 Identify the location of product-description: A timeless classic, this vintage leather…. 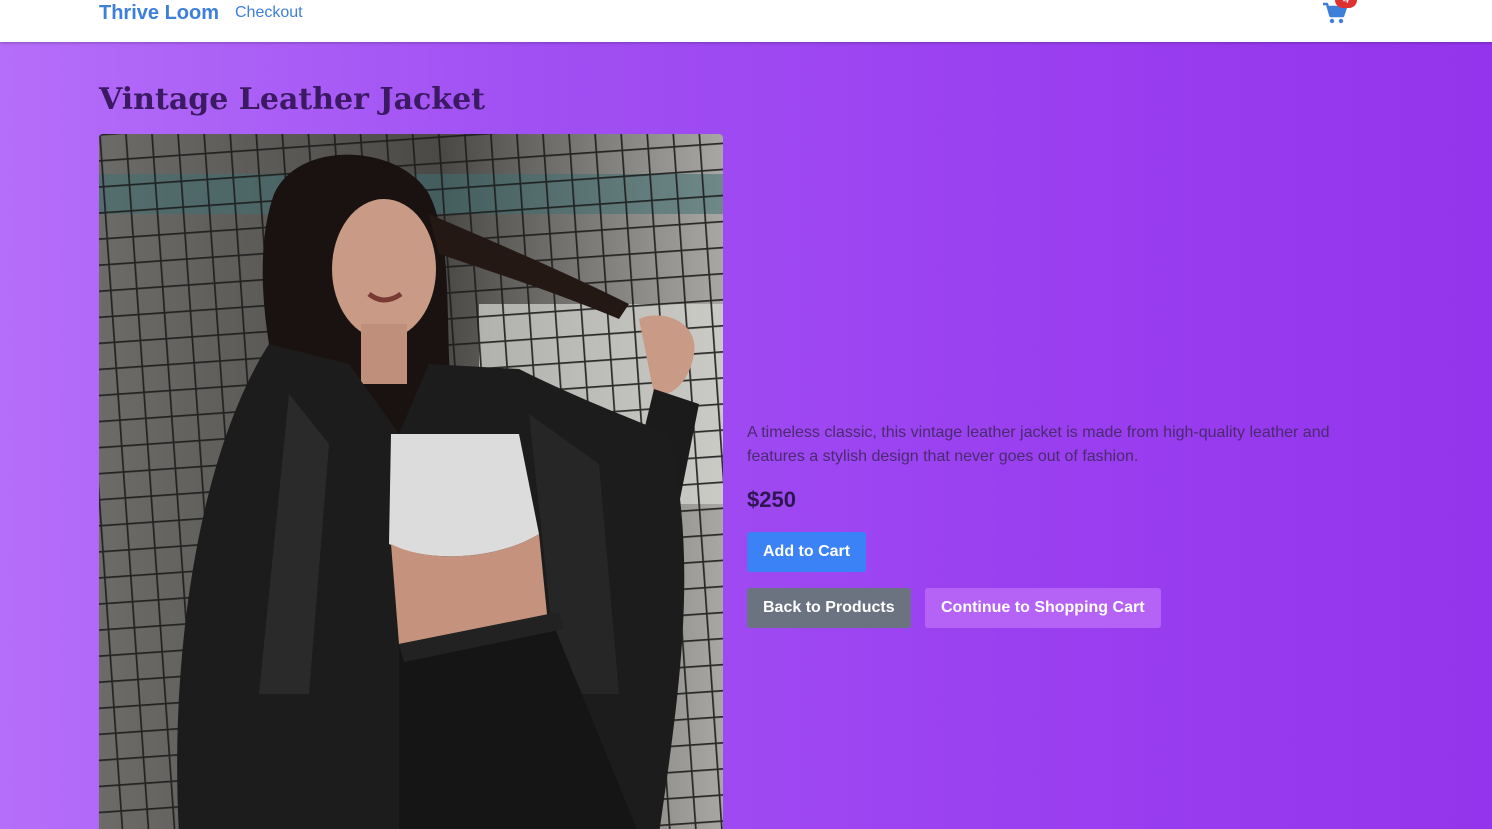
(1038, 444).